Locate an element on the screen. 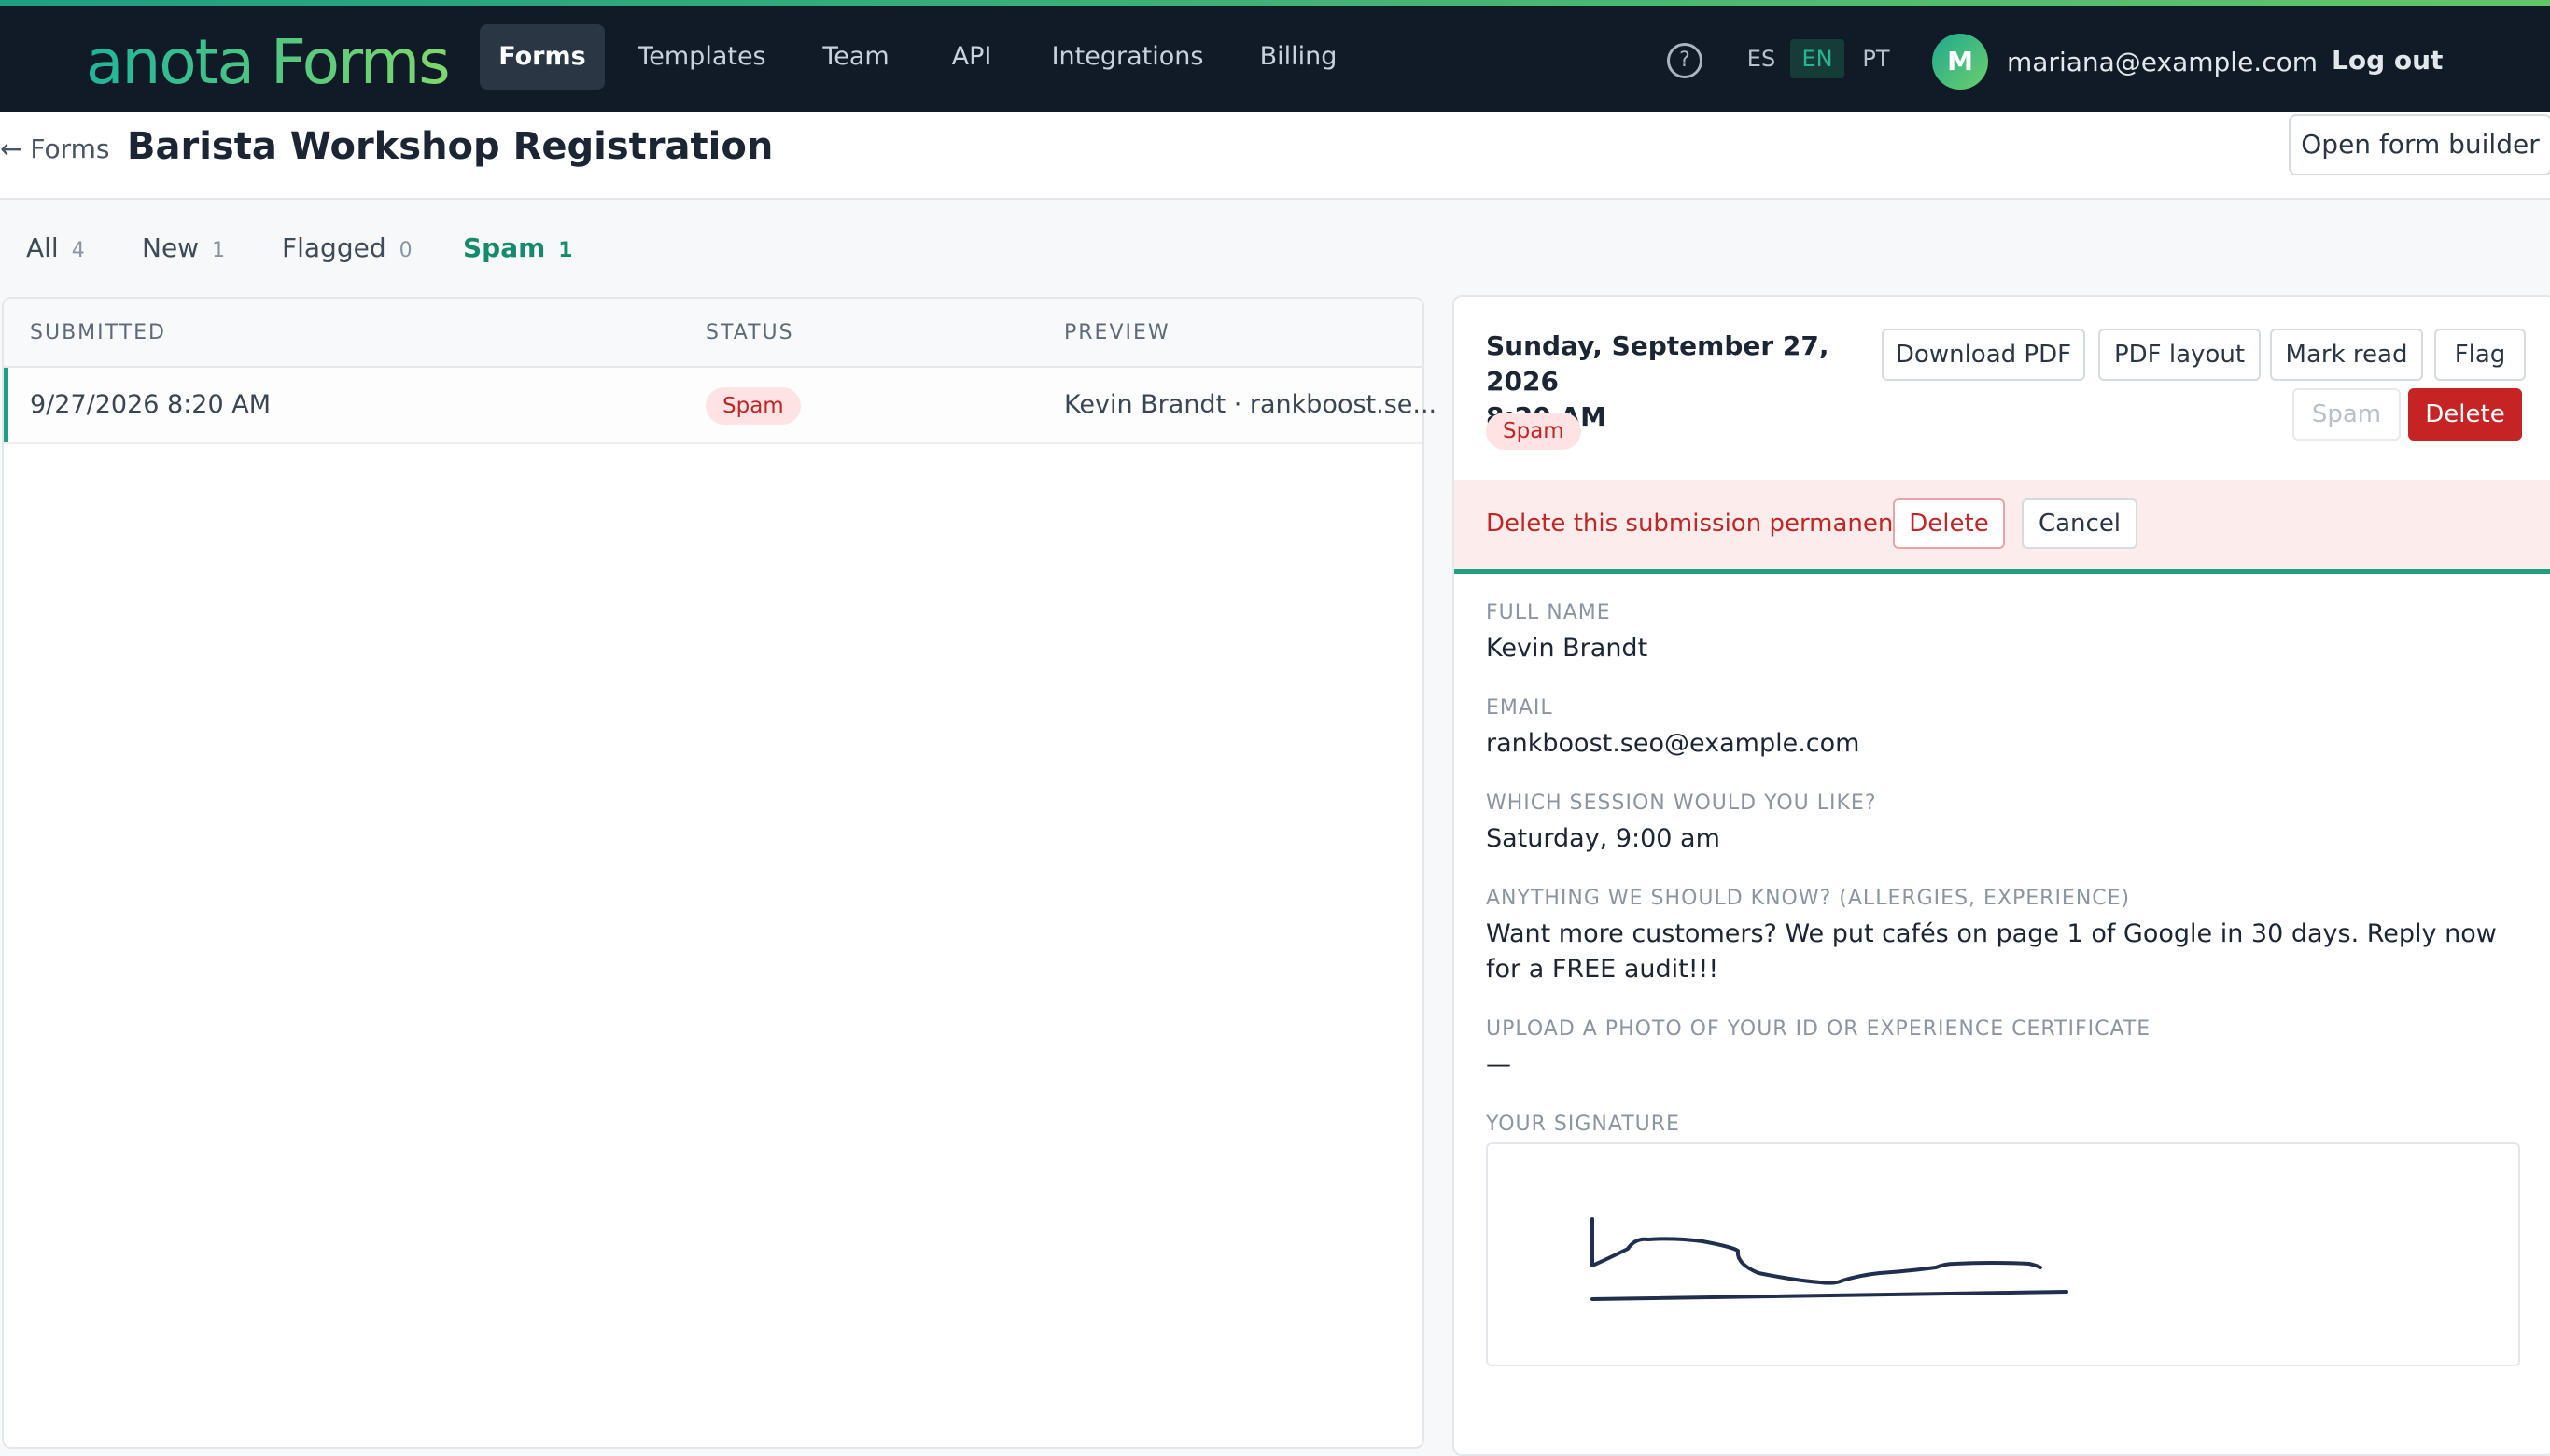  field-value-upload: — is located at coordinates (1498, 1064).